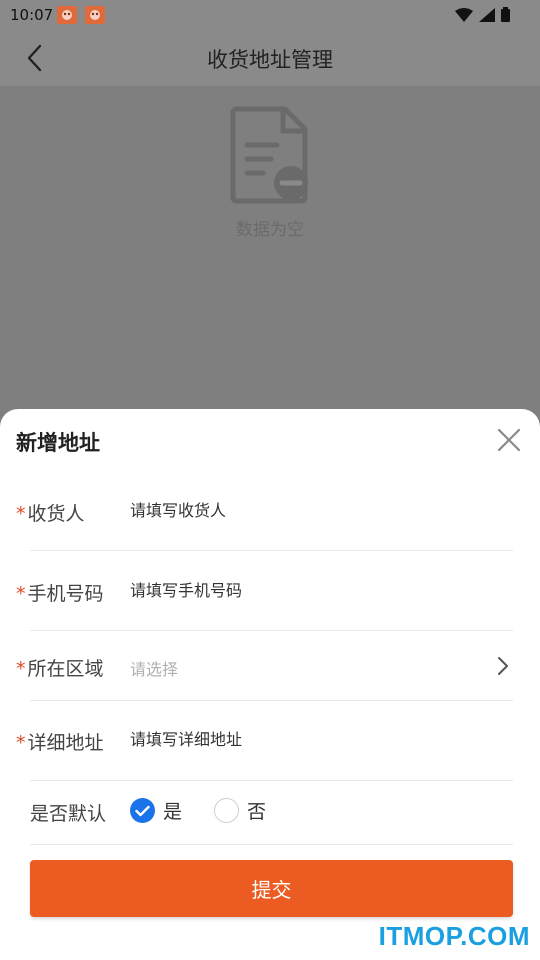  What do you see at coordinates (505, 14) in the screenshot?
I see `battery-icon` at bounding box center [505, 14].